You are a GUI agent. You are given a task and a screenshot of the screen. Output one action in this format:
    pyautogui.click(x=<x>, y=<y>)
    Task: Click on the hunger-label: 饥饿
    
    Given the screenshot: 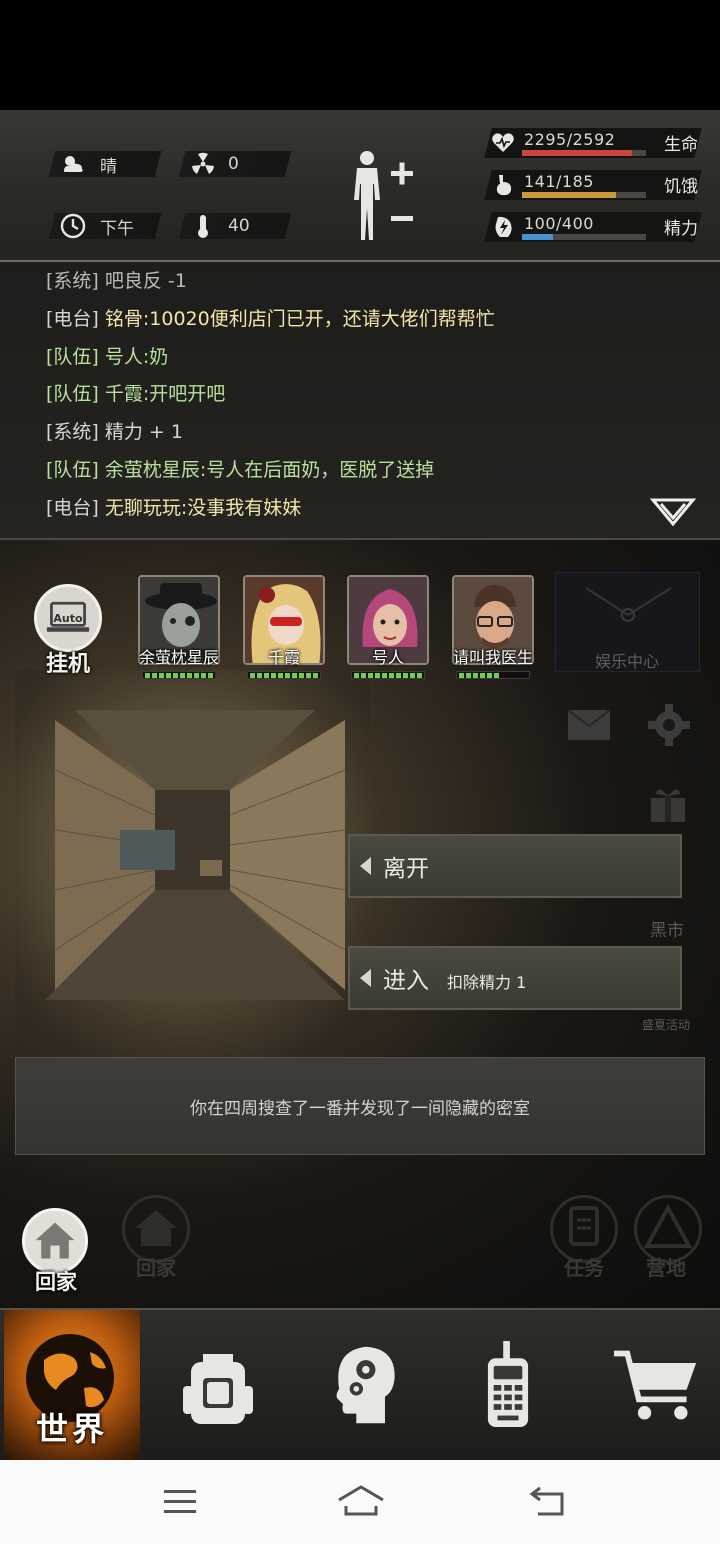 What is the action you would take?
    pyautogui.click(x=681, y=187)
    